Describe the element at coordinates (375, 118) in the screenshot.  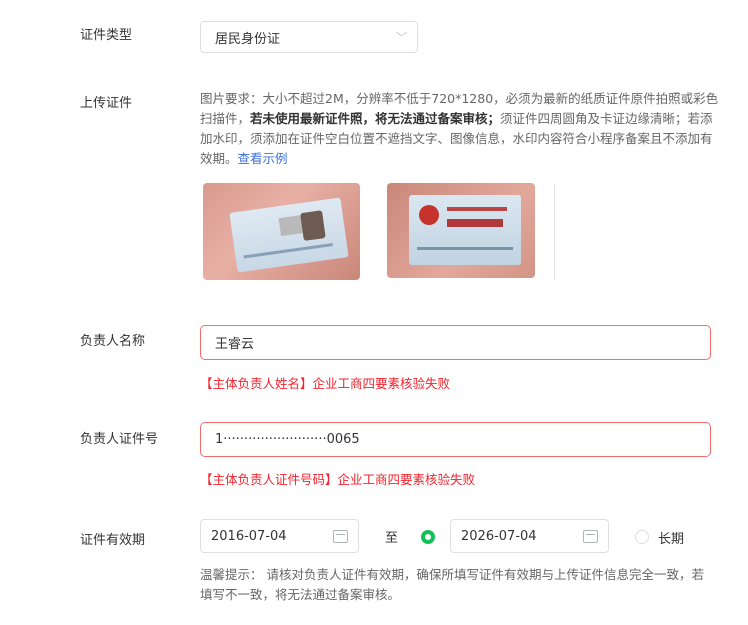
I see `requirements-bold: 若未使用最新证件照，将无法通过备案审核；` at that location.